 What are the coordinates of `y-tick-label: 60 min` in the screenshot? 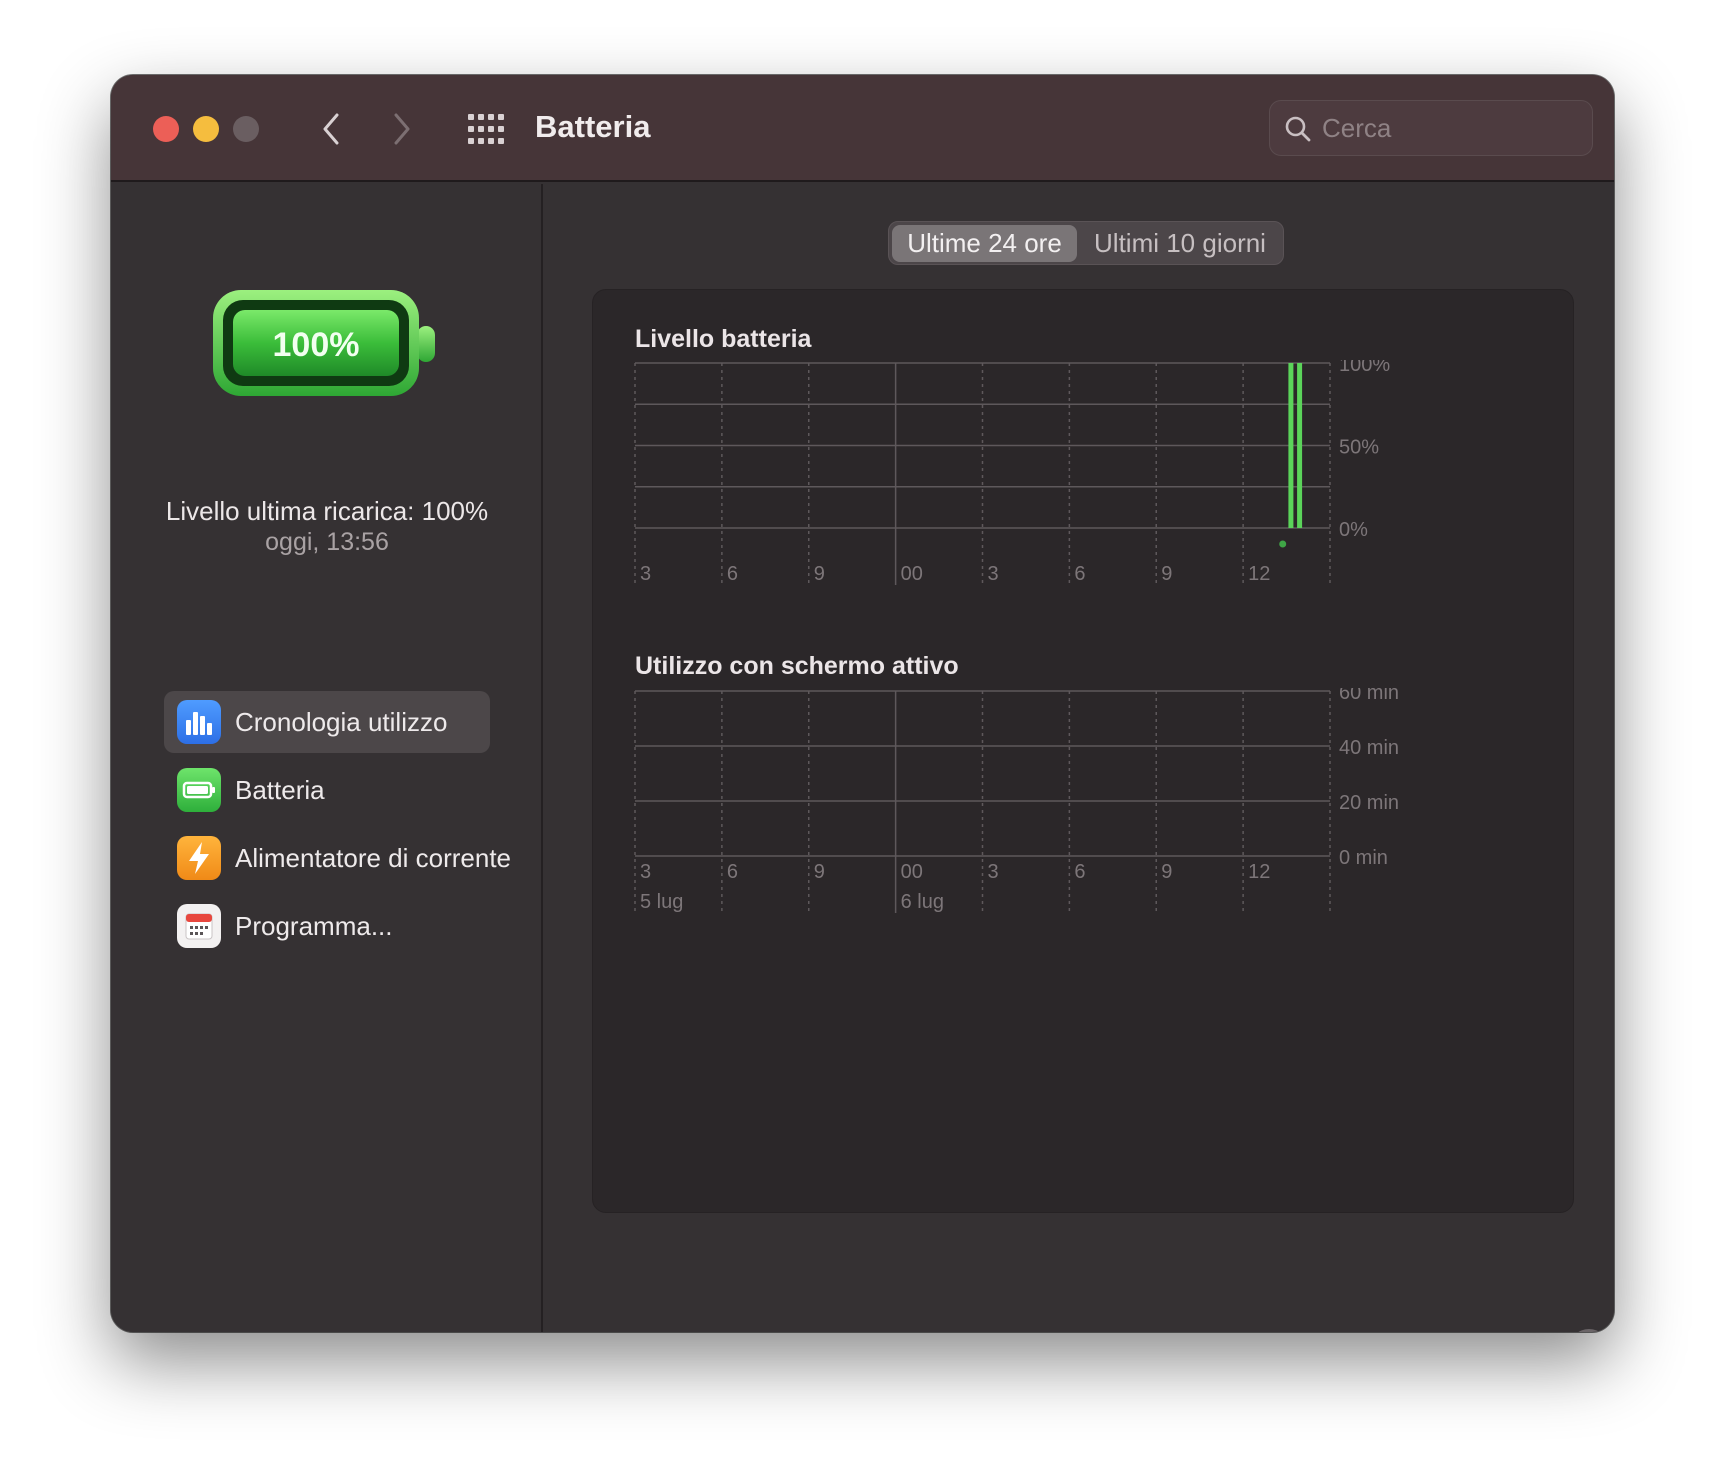 It's located at (1369, 696).